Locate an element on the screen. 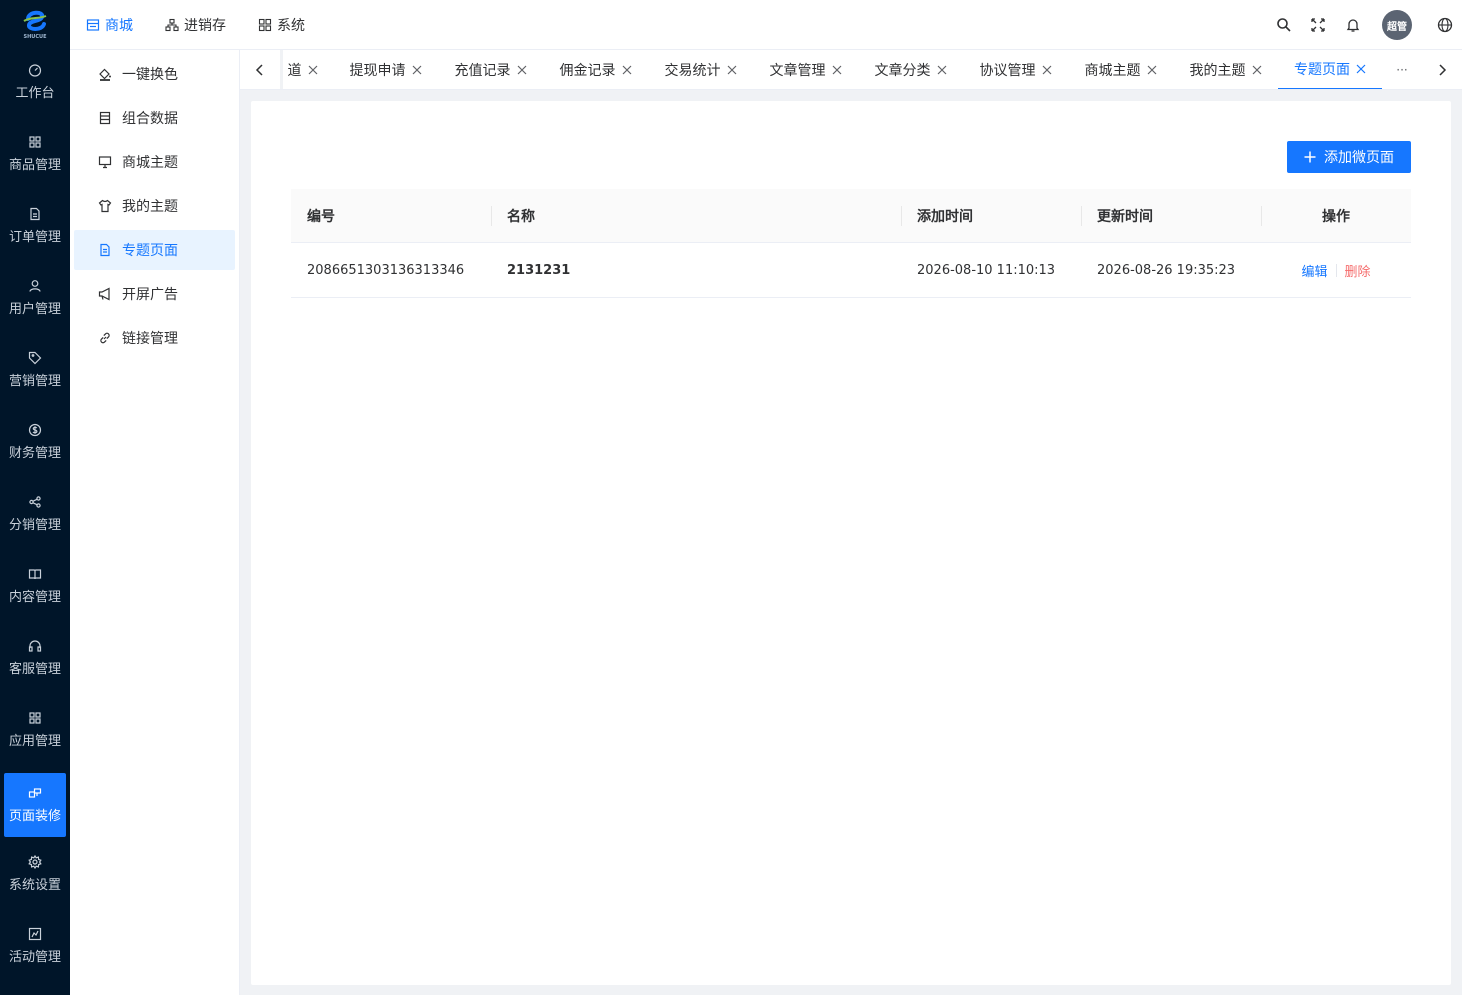 The width and height of the screenshot is (1462, 995). add-micro-page-button: 添加微页面 is located at coordinates (1349, 157).